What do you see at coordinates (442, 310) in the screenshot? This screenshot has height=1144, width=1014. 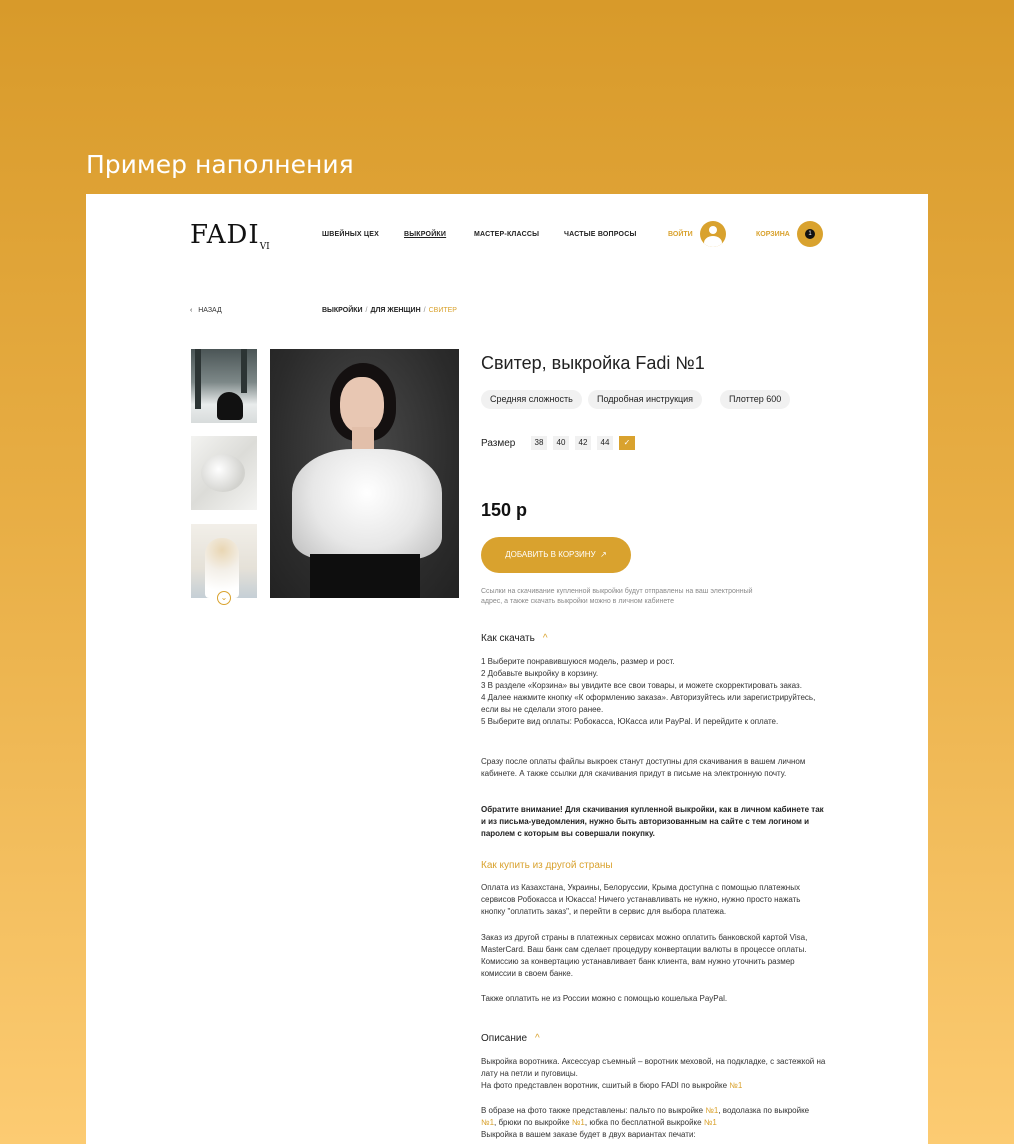 I see `breadcrumb-current: СВИТЕР` at bounding box center [442, 310].